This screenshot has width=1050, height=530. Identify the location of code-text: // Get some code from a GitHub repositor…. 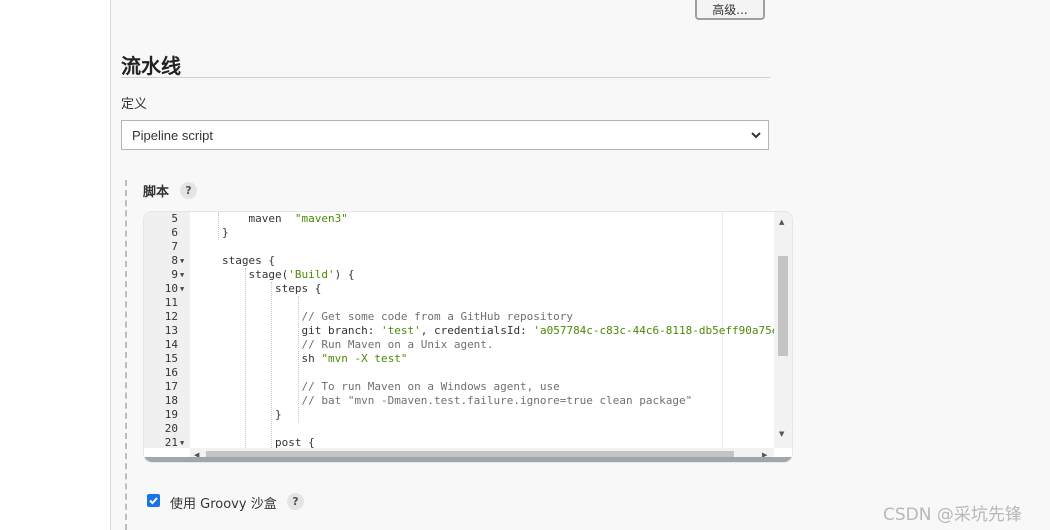
(437, 316).